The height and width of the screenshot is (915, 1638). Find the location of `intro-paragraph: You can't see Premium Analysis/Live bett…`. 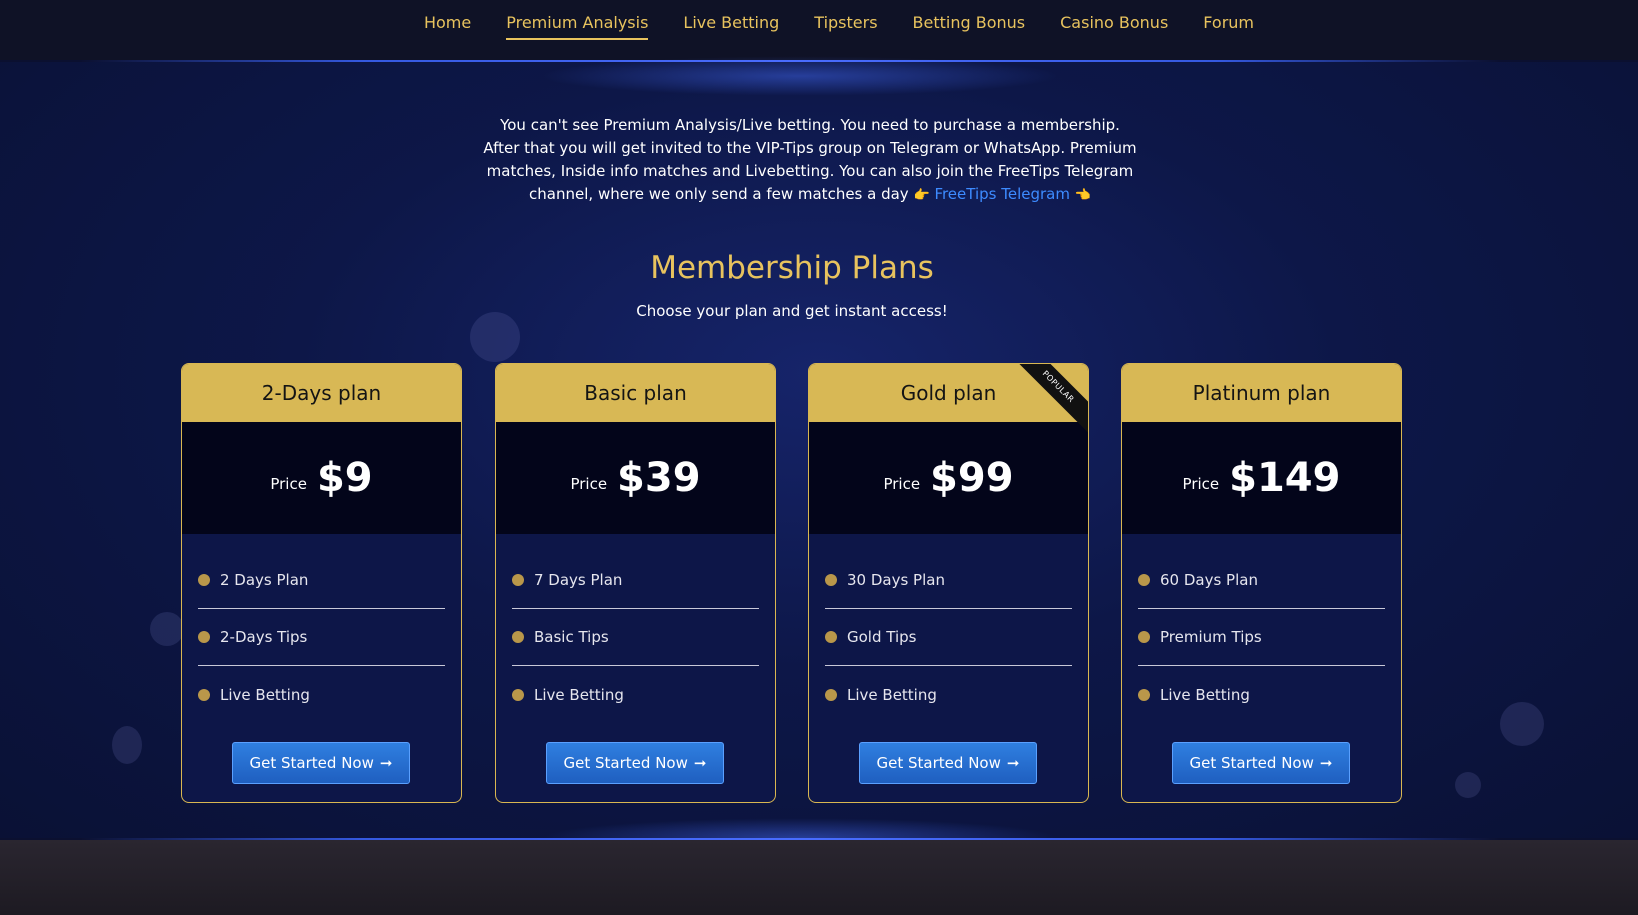

intro-paragraph: You can't see Premium Analysis/Live bett… is located at coordinates (810, 160).